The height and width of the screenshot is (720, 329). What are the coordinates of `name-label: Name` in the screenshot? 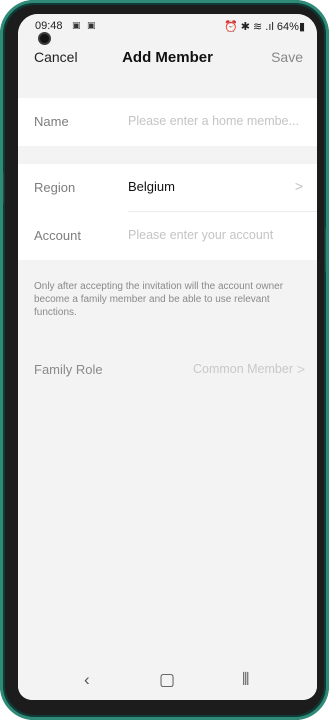 It's located at (51, 121).